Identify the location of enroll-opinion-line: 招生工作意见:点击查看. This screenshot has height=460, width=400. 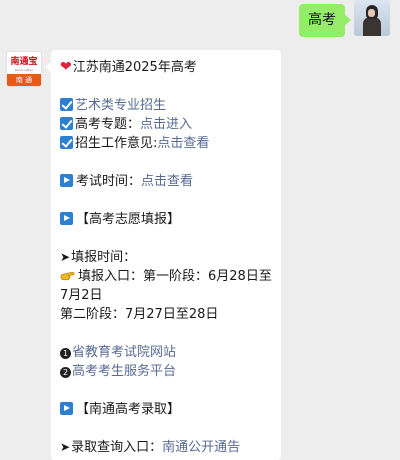
(166, 143).